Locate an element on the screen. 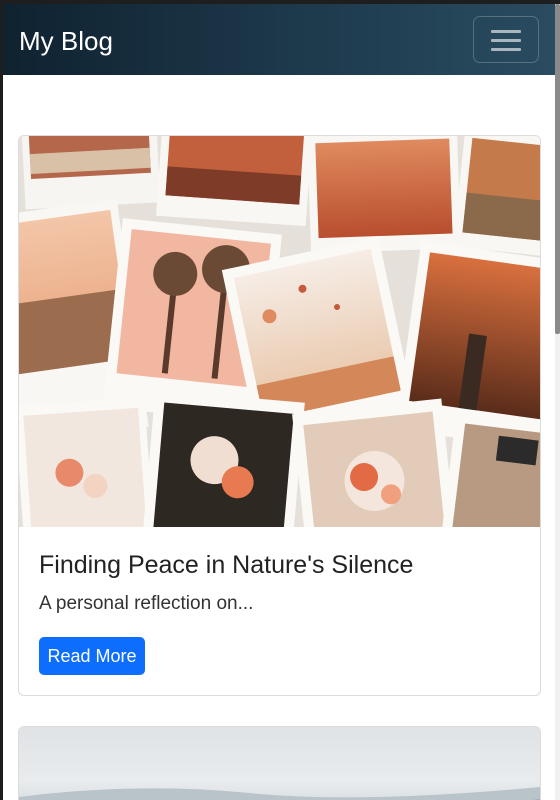 Image resolution: width=560 pixels, height=800 pixels. navbar-toggler-button is located at coordinates (506, 39).